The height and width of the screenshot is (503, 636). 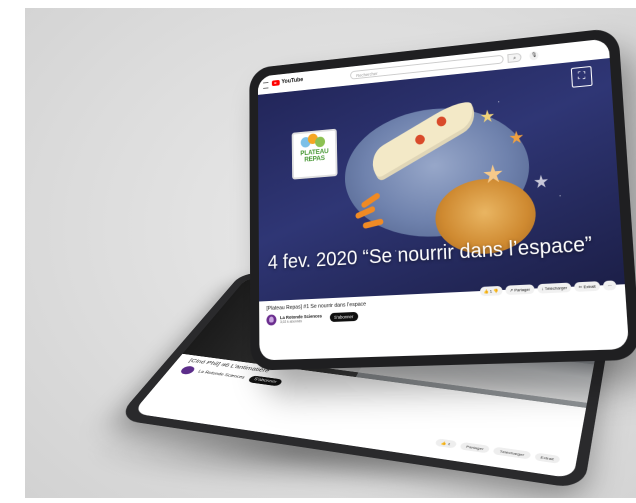 I want to click on back-action-bar: 👍 1 Partager Télécharger Extrait, so click(x=497, y=451).